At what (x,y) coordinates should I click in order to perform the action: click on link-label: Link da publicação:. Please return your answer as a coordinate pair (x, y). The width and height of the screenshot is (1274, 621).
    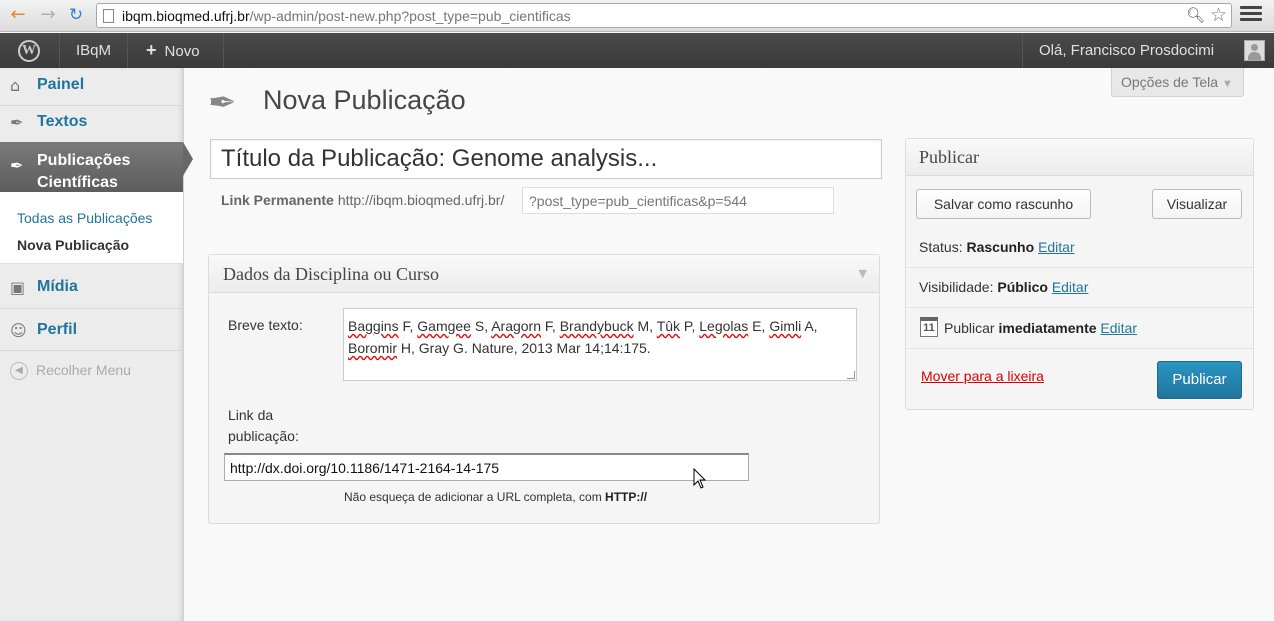
    Looking at the image, I should click on (263, 425).